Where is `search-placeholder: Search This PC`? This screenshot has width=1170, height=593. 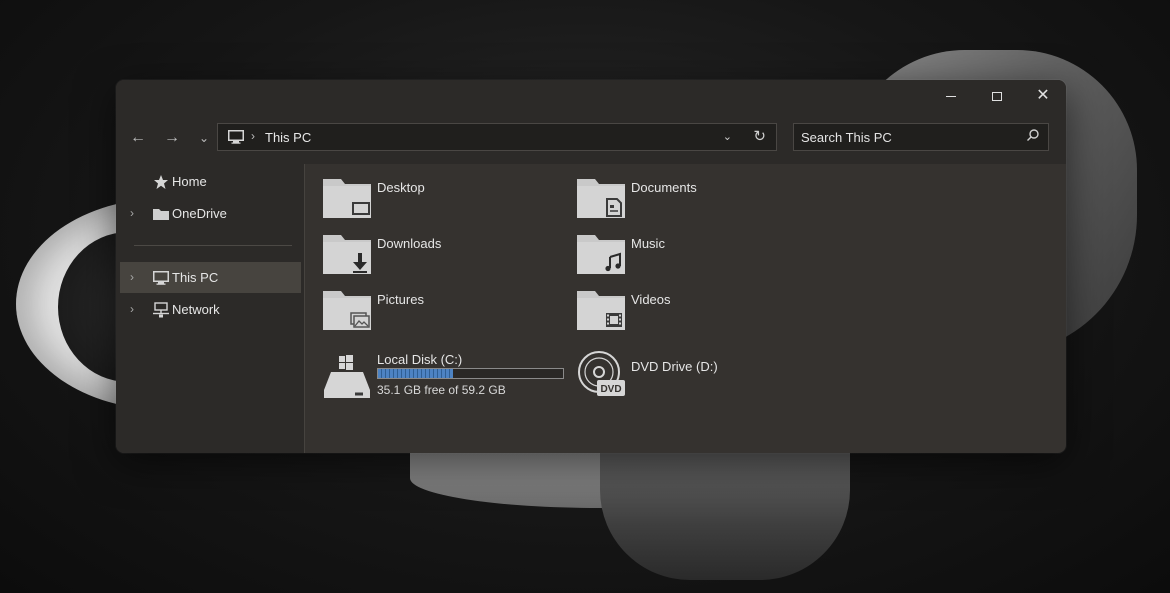 search-placeholder: Search This PC is located at coordinates (846, 137).